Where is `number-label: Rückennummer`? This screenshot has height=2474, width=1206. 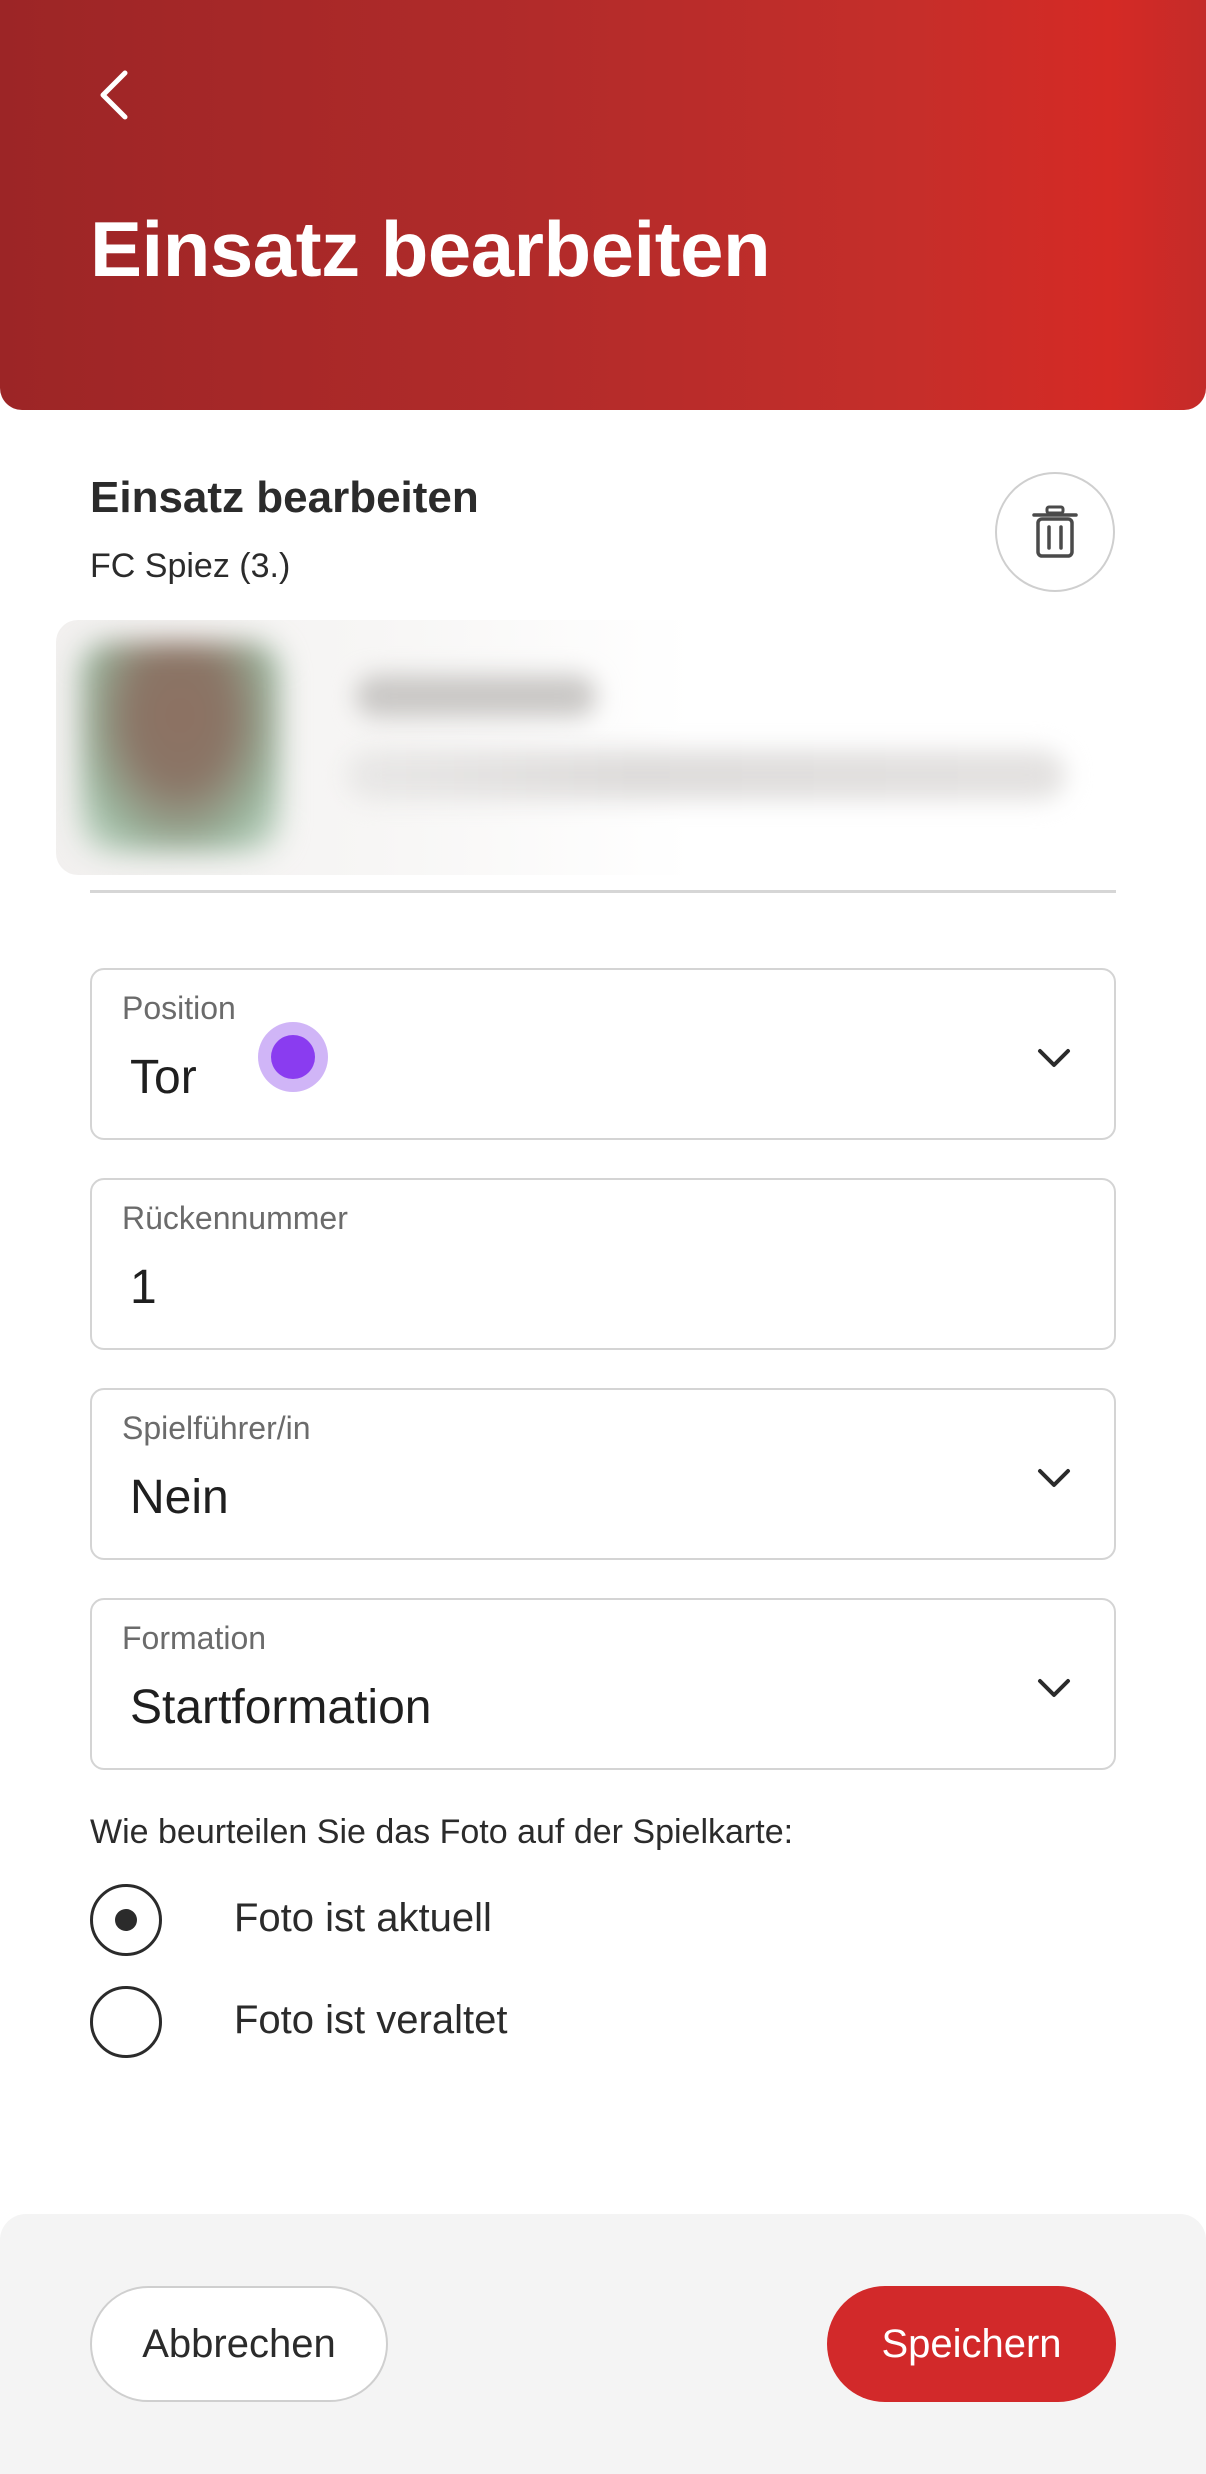 number-label: Rückennummer is located at coordinates (235, 1218).